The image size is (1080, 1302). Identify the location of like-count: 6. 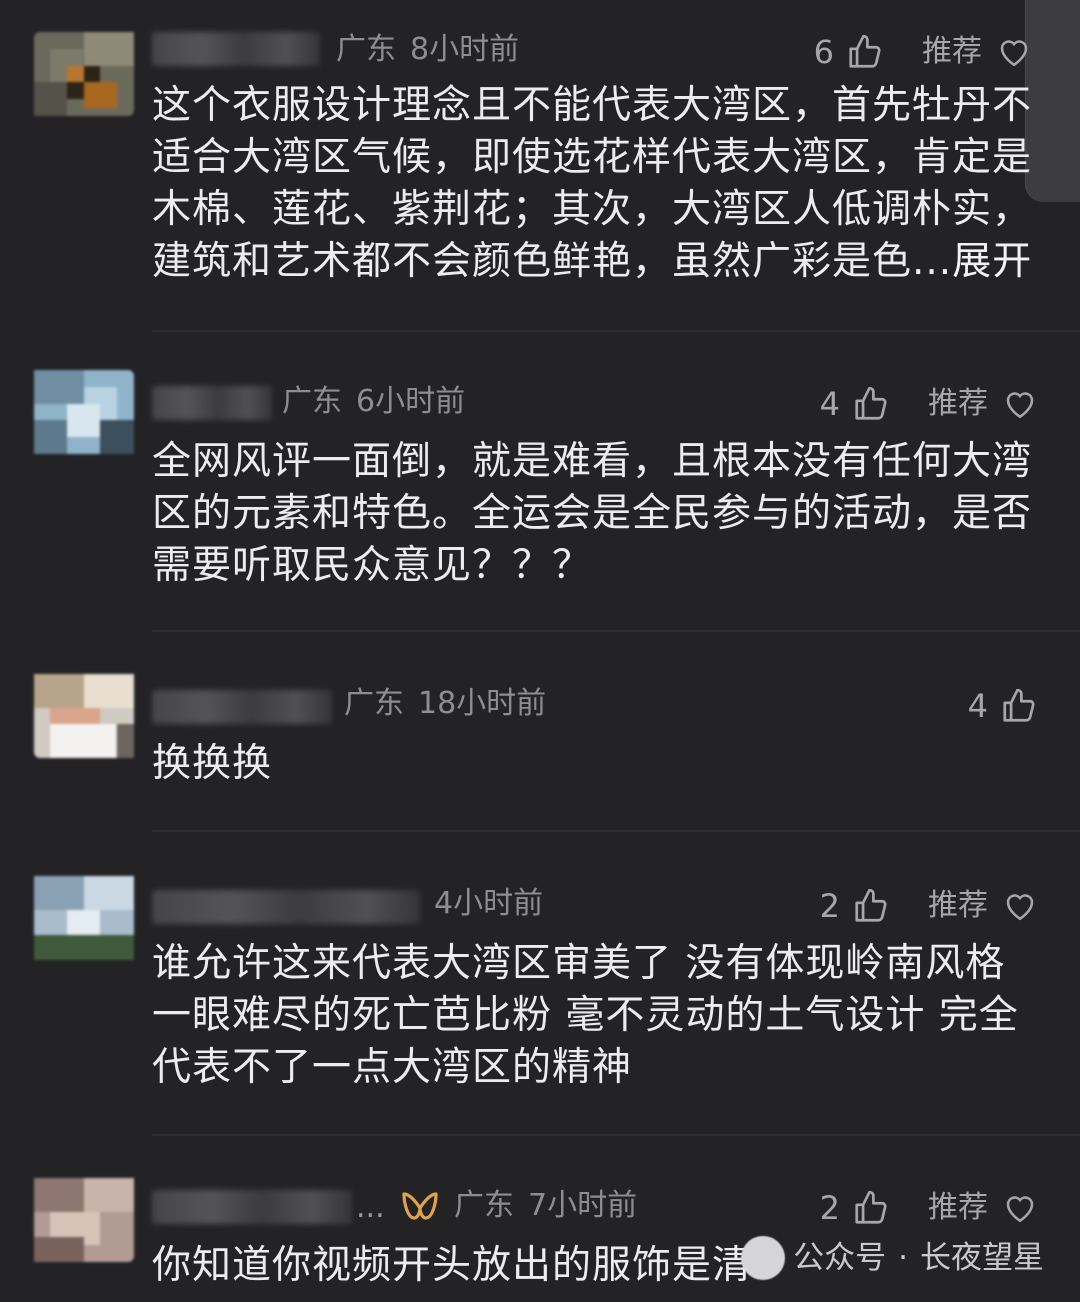
(823, 52).